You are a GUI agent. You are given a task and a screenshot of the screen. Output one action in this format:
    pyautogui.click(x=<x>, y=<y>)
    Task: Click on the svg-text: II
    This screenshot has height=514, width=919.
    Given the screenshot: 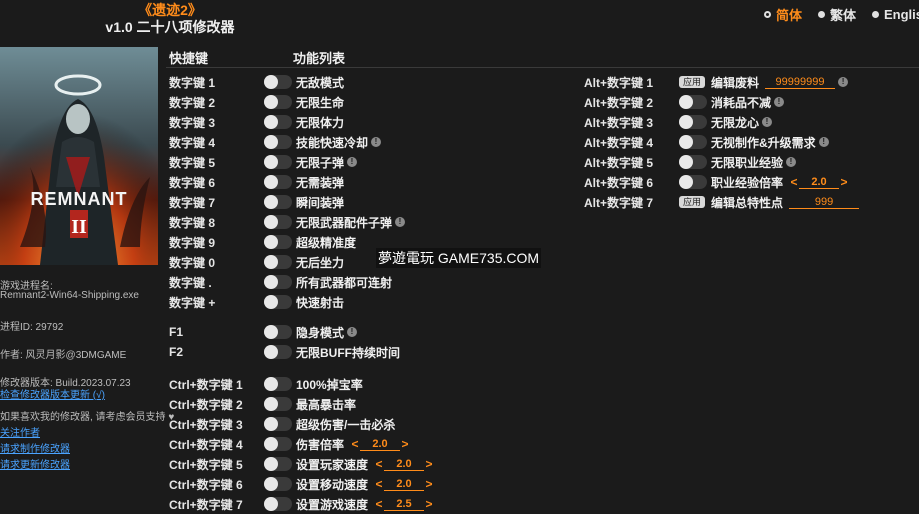 What is the action you would take?
    pyautogui.click(x=79, y=227)
    